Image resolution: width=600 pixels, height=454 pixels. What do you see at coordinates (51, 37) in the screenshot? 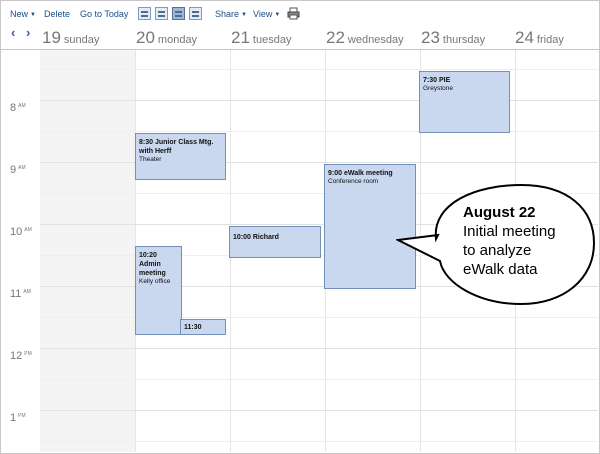
I see `day-number: 19` at bounding box center [51, 37].